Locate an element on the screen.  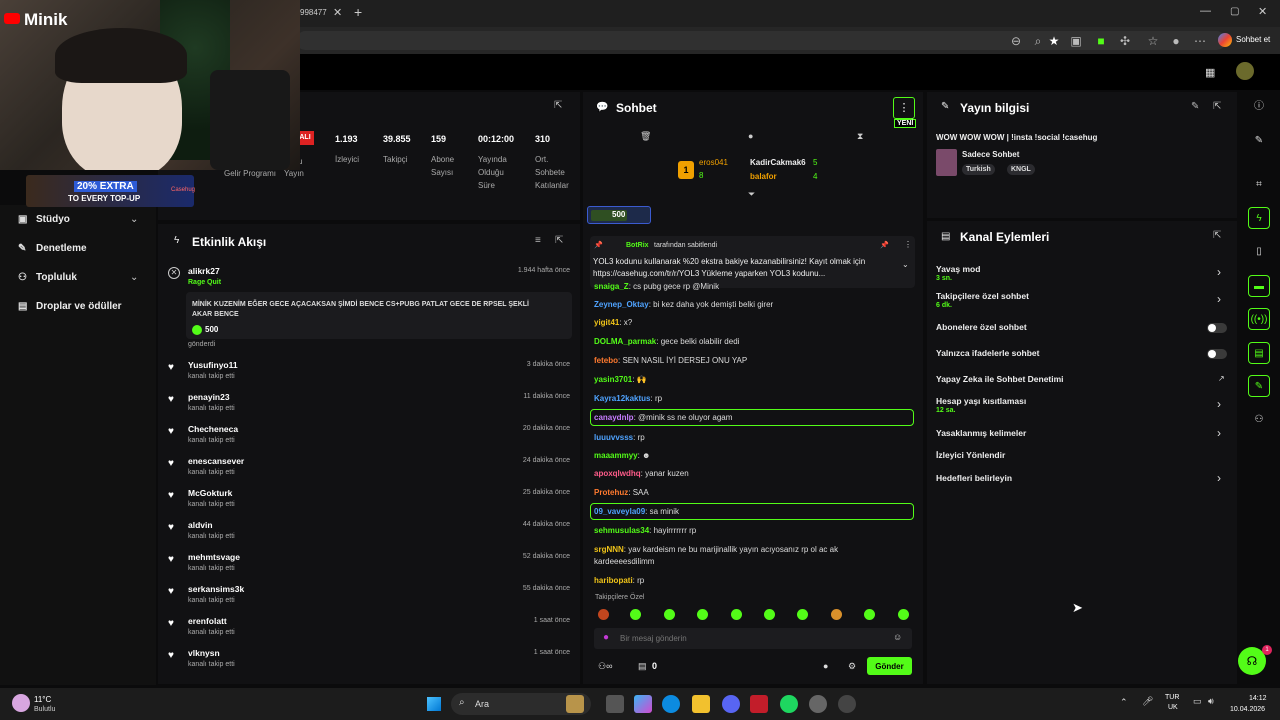
profile-avatar-icon: ● is located at coordinates (1176, 41).